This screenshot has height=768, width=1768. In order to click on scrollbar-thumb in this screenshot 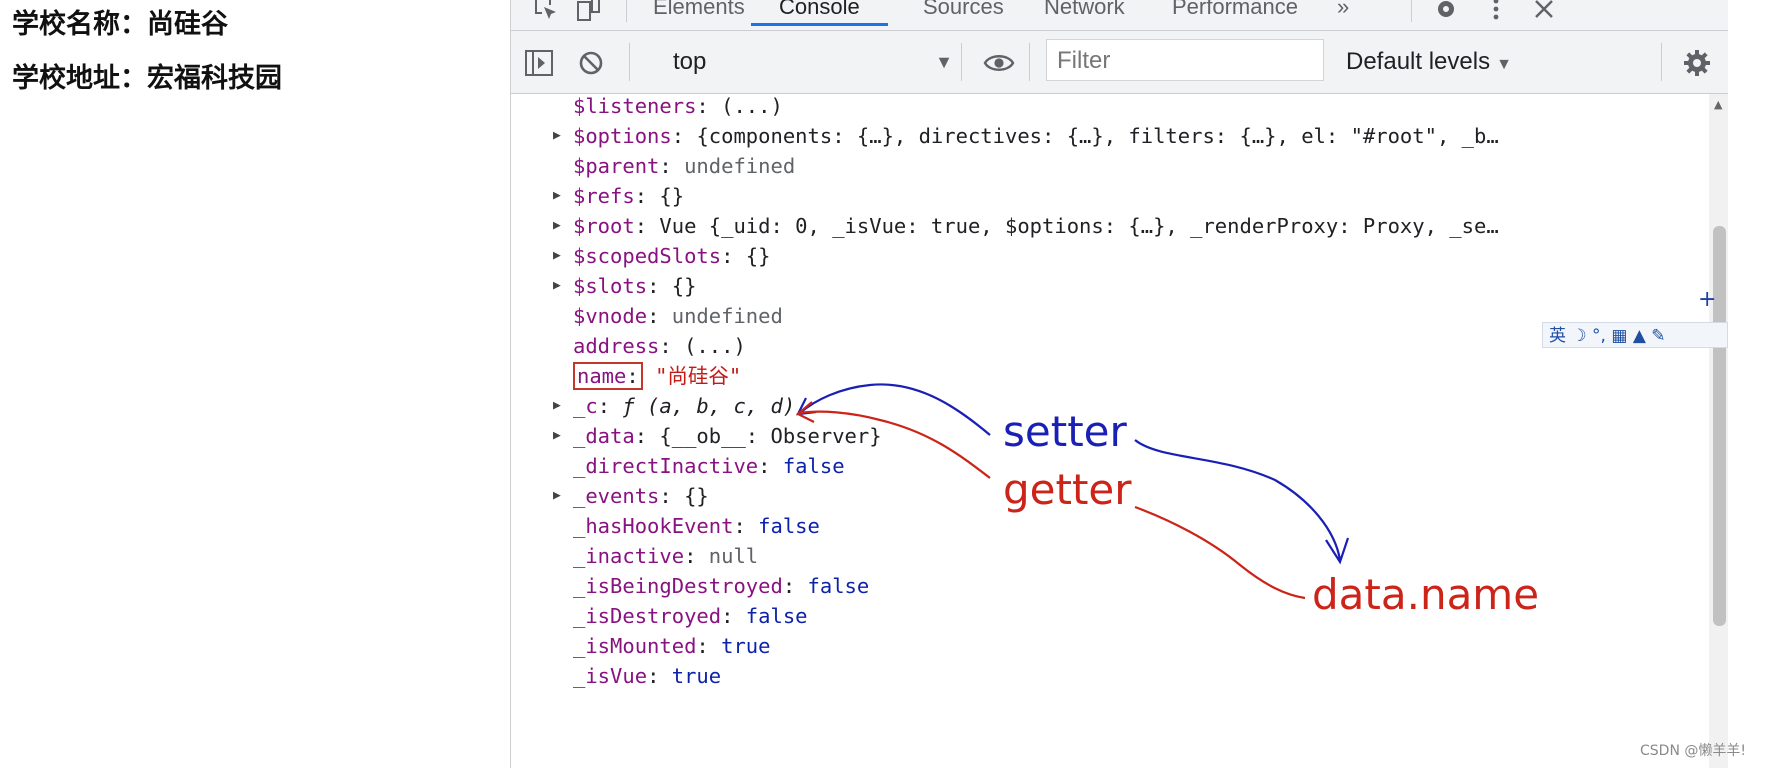, I will do `click(1719, 426)`.